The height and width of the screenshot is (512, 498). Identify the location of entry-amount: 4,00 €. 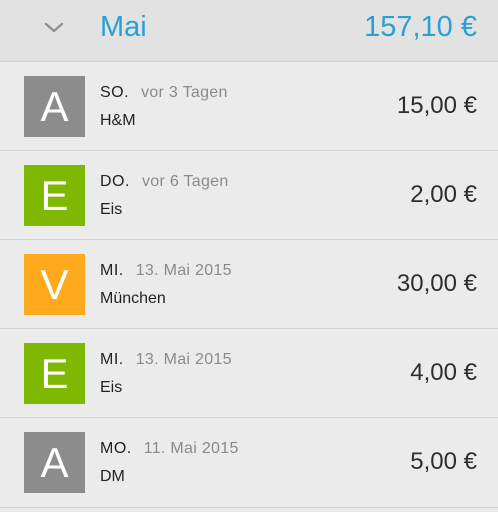
(443, 372).